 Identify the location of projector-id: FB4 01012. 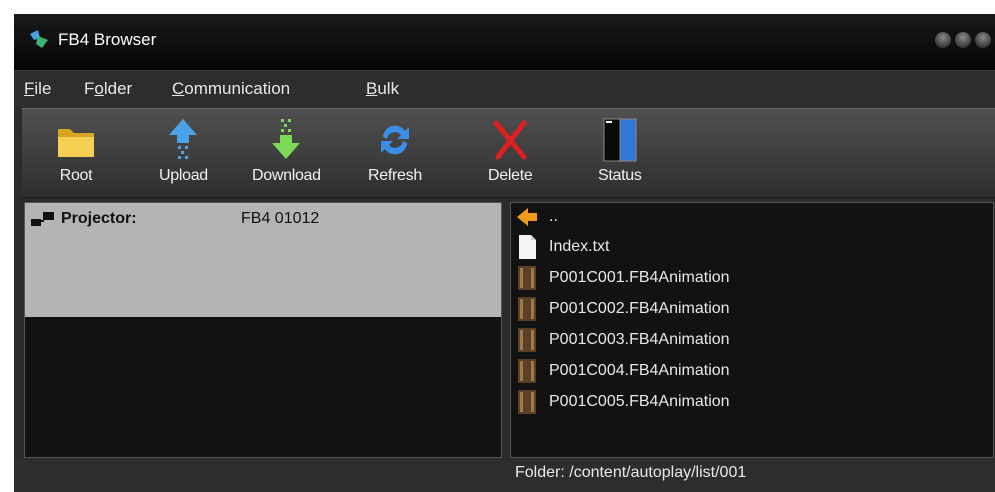
(280, 218).